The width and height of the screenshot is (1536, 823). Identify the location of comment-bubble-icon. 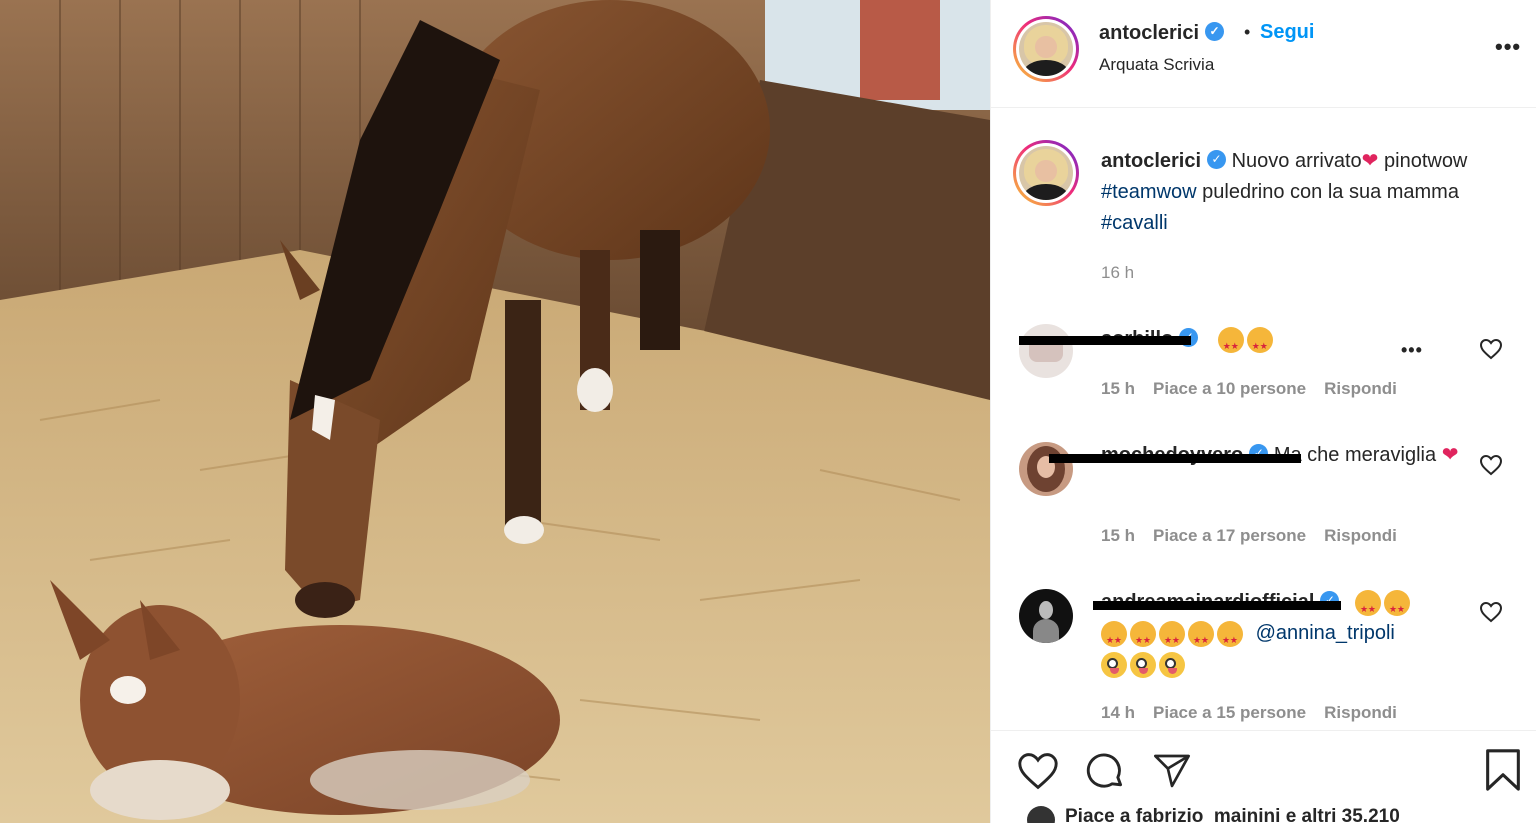
(1105, 771).